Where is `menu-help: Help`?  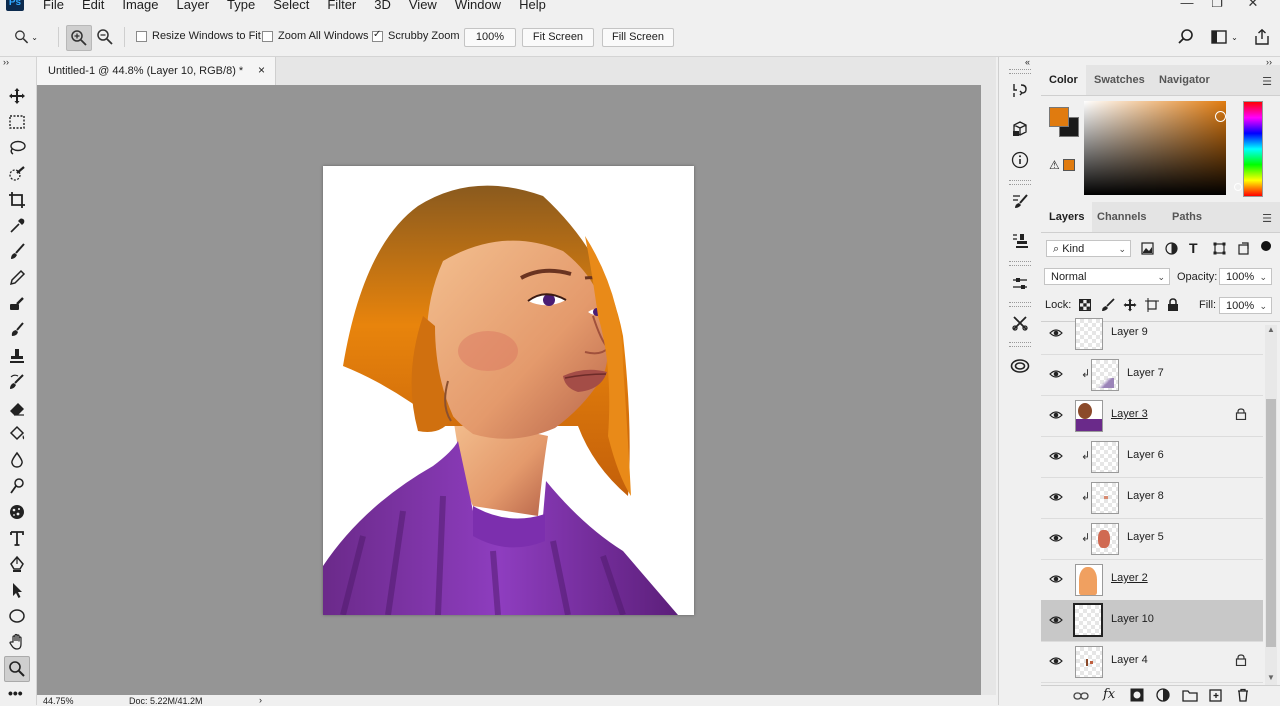 menu-help: Help is located at coordinates (532, 6).